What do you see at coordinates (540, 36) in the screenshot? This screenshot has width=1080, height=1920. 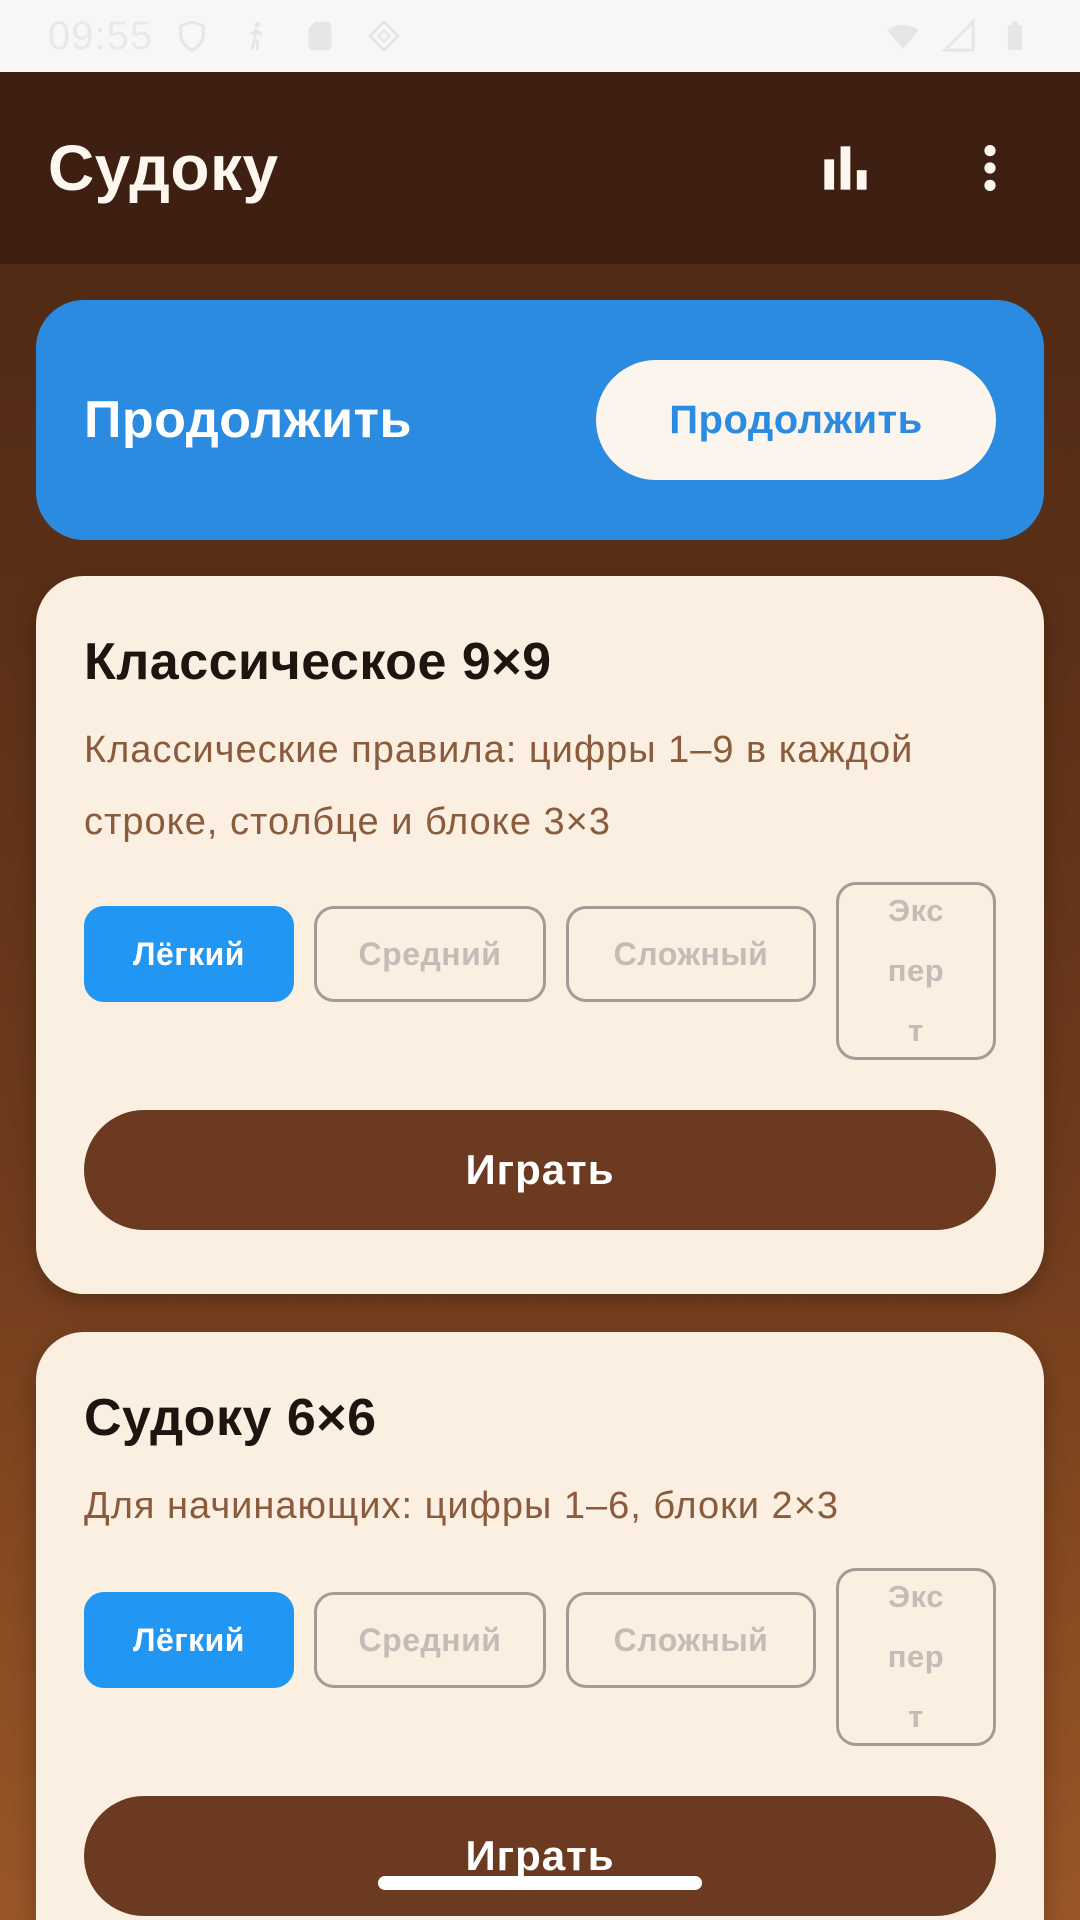 I see `status-bar: 09:55` at bounding box center [540, 36].